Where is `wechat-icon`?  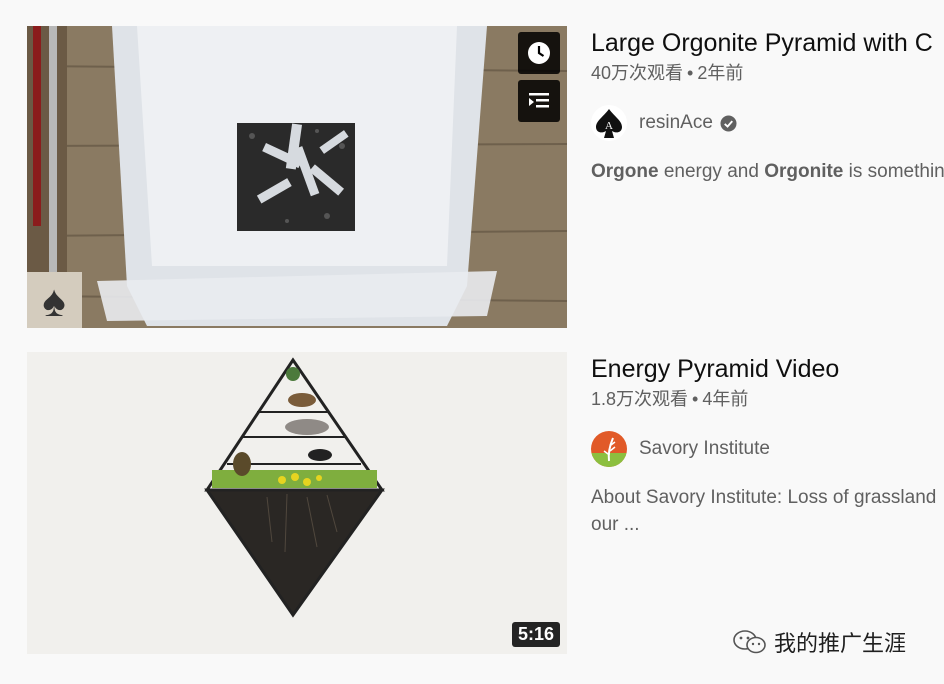
wechat-icon is located at coordinates (749, 642).